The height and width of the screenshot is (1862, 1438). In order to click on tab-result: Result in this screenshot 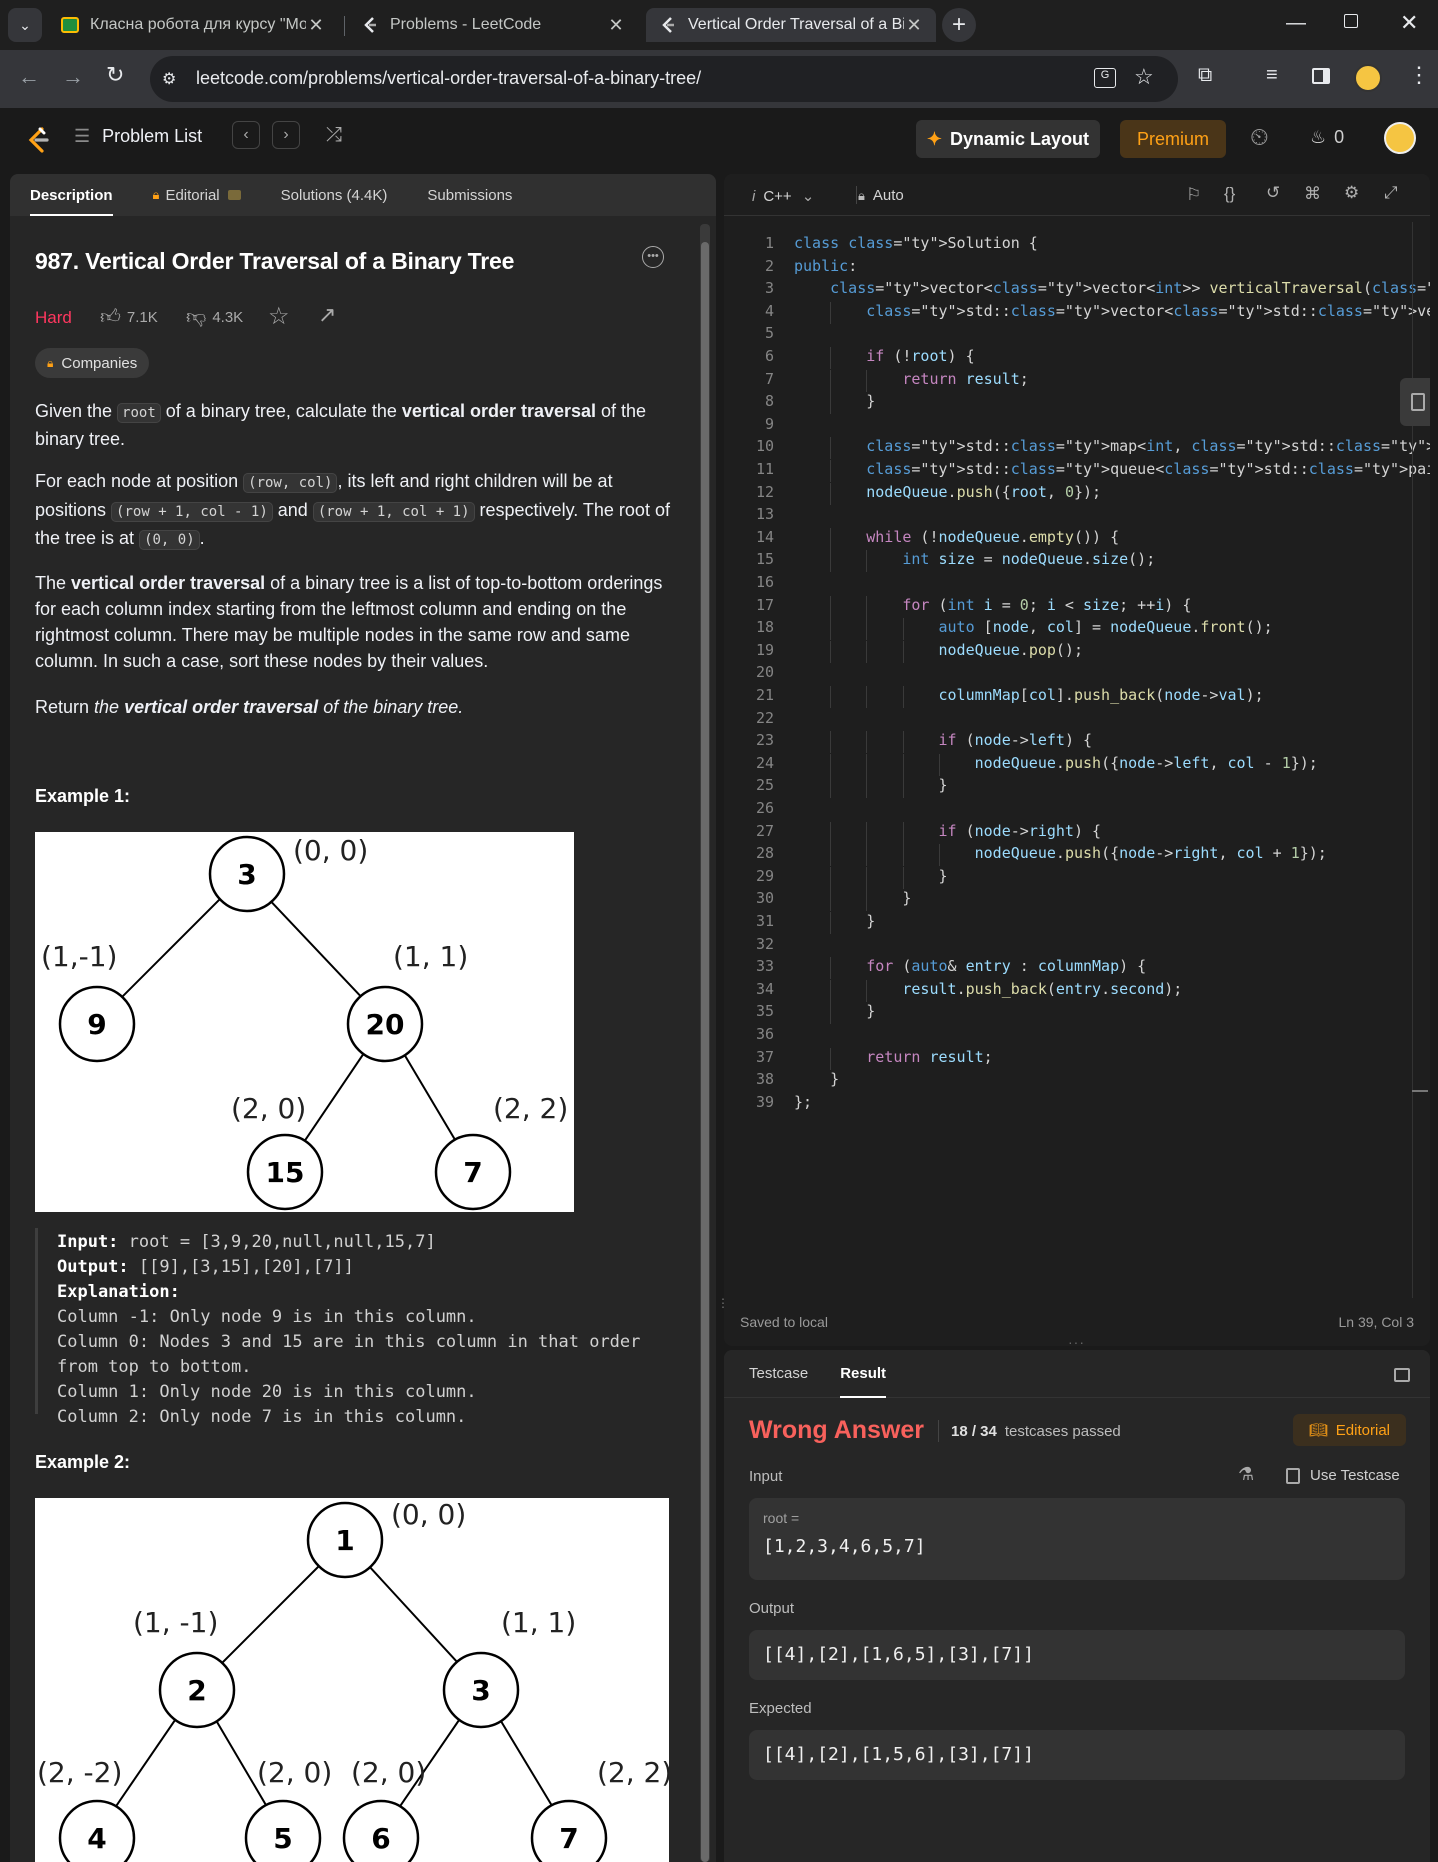, I will do `click(863, 1374)`.